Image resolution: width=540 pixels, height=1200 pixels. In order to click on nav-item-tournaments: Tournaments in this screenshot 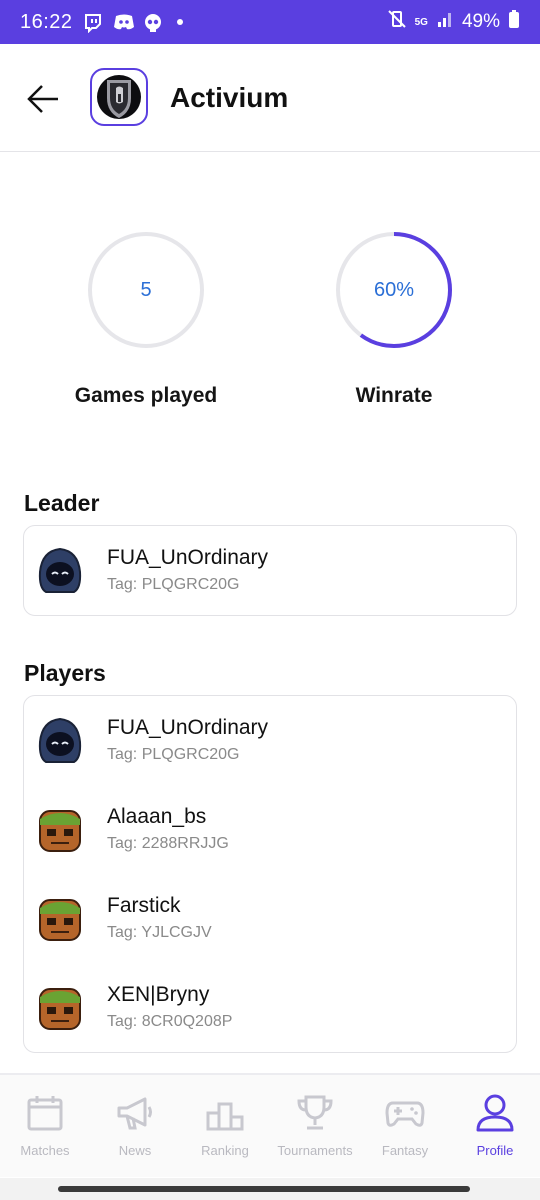, I will do `click(315, 1126)`.